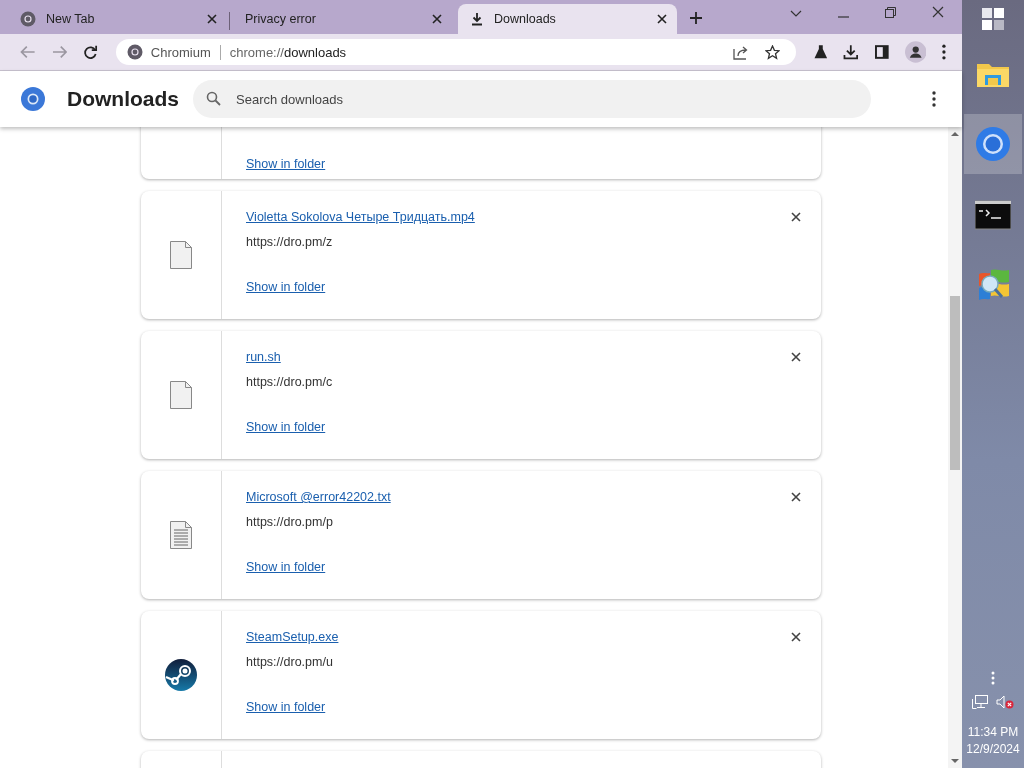 The image size is (1024, 768). I want to click on flask-icon, so click(820, 52).